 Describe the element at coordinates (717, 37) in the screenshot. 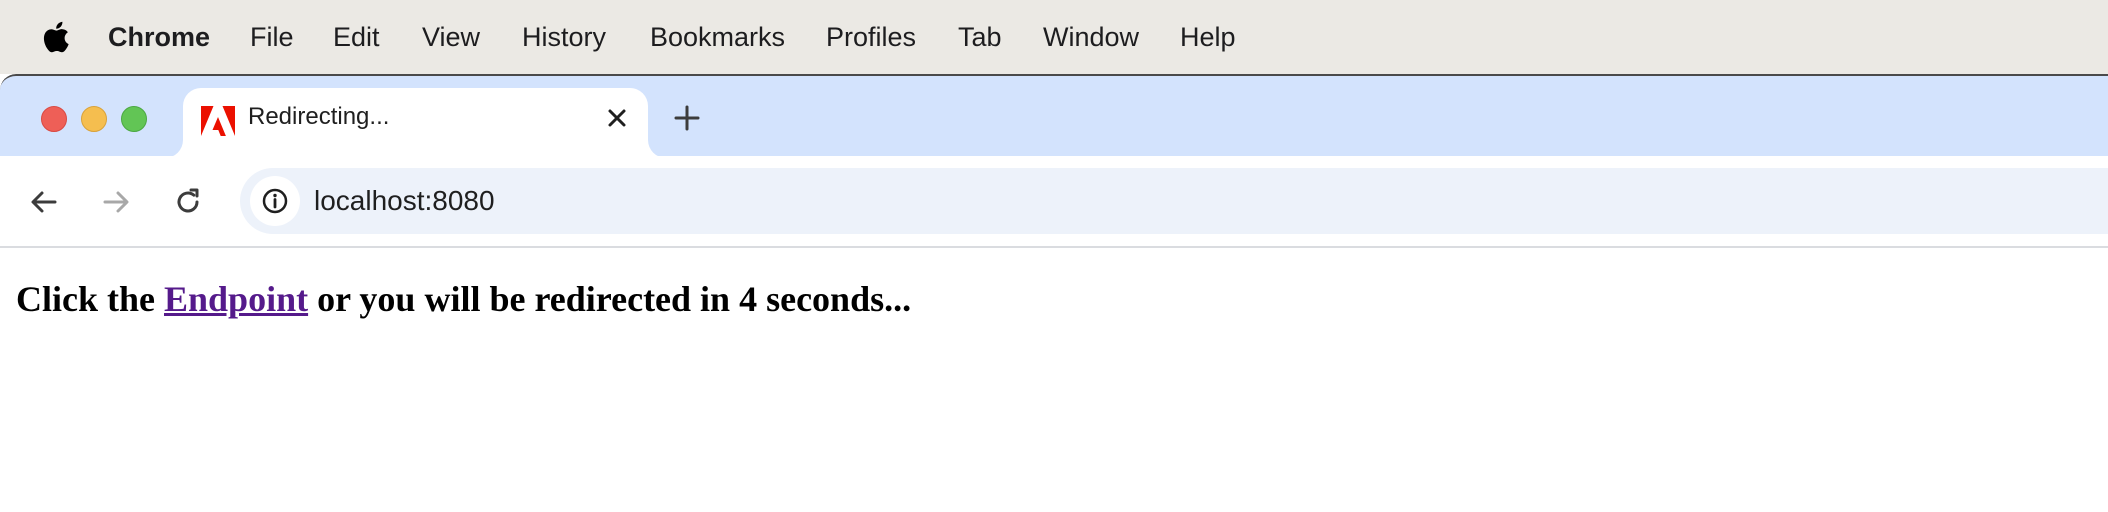

I see `menu-bookmarks: Bookmarks` at that location.